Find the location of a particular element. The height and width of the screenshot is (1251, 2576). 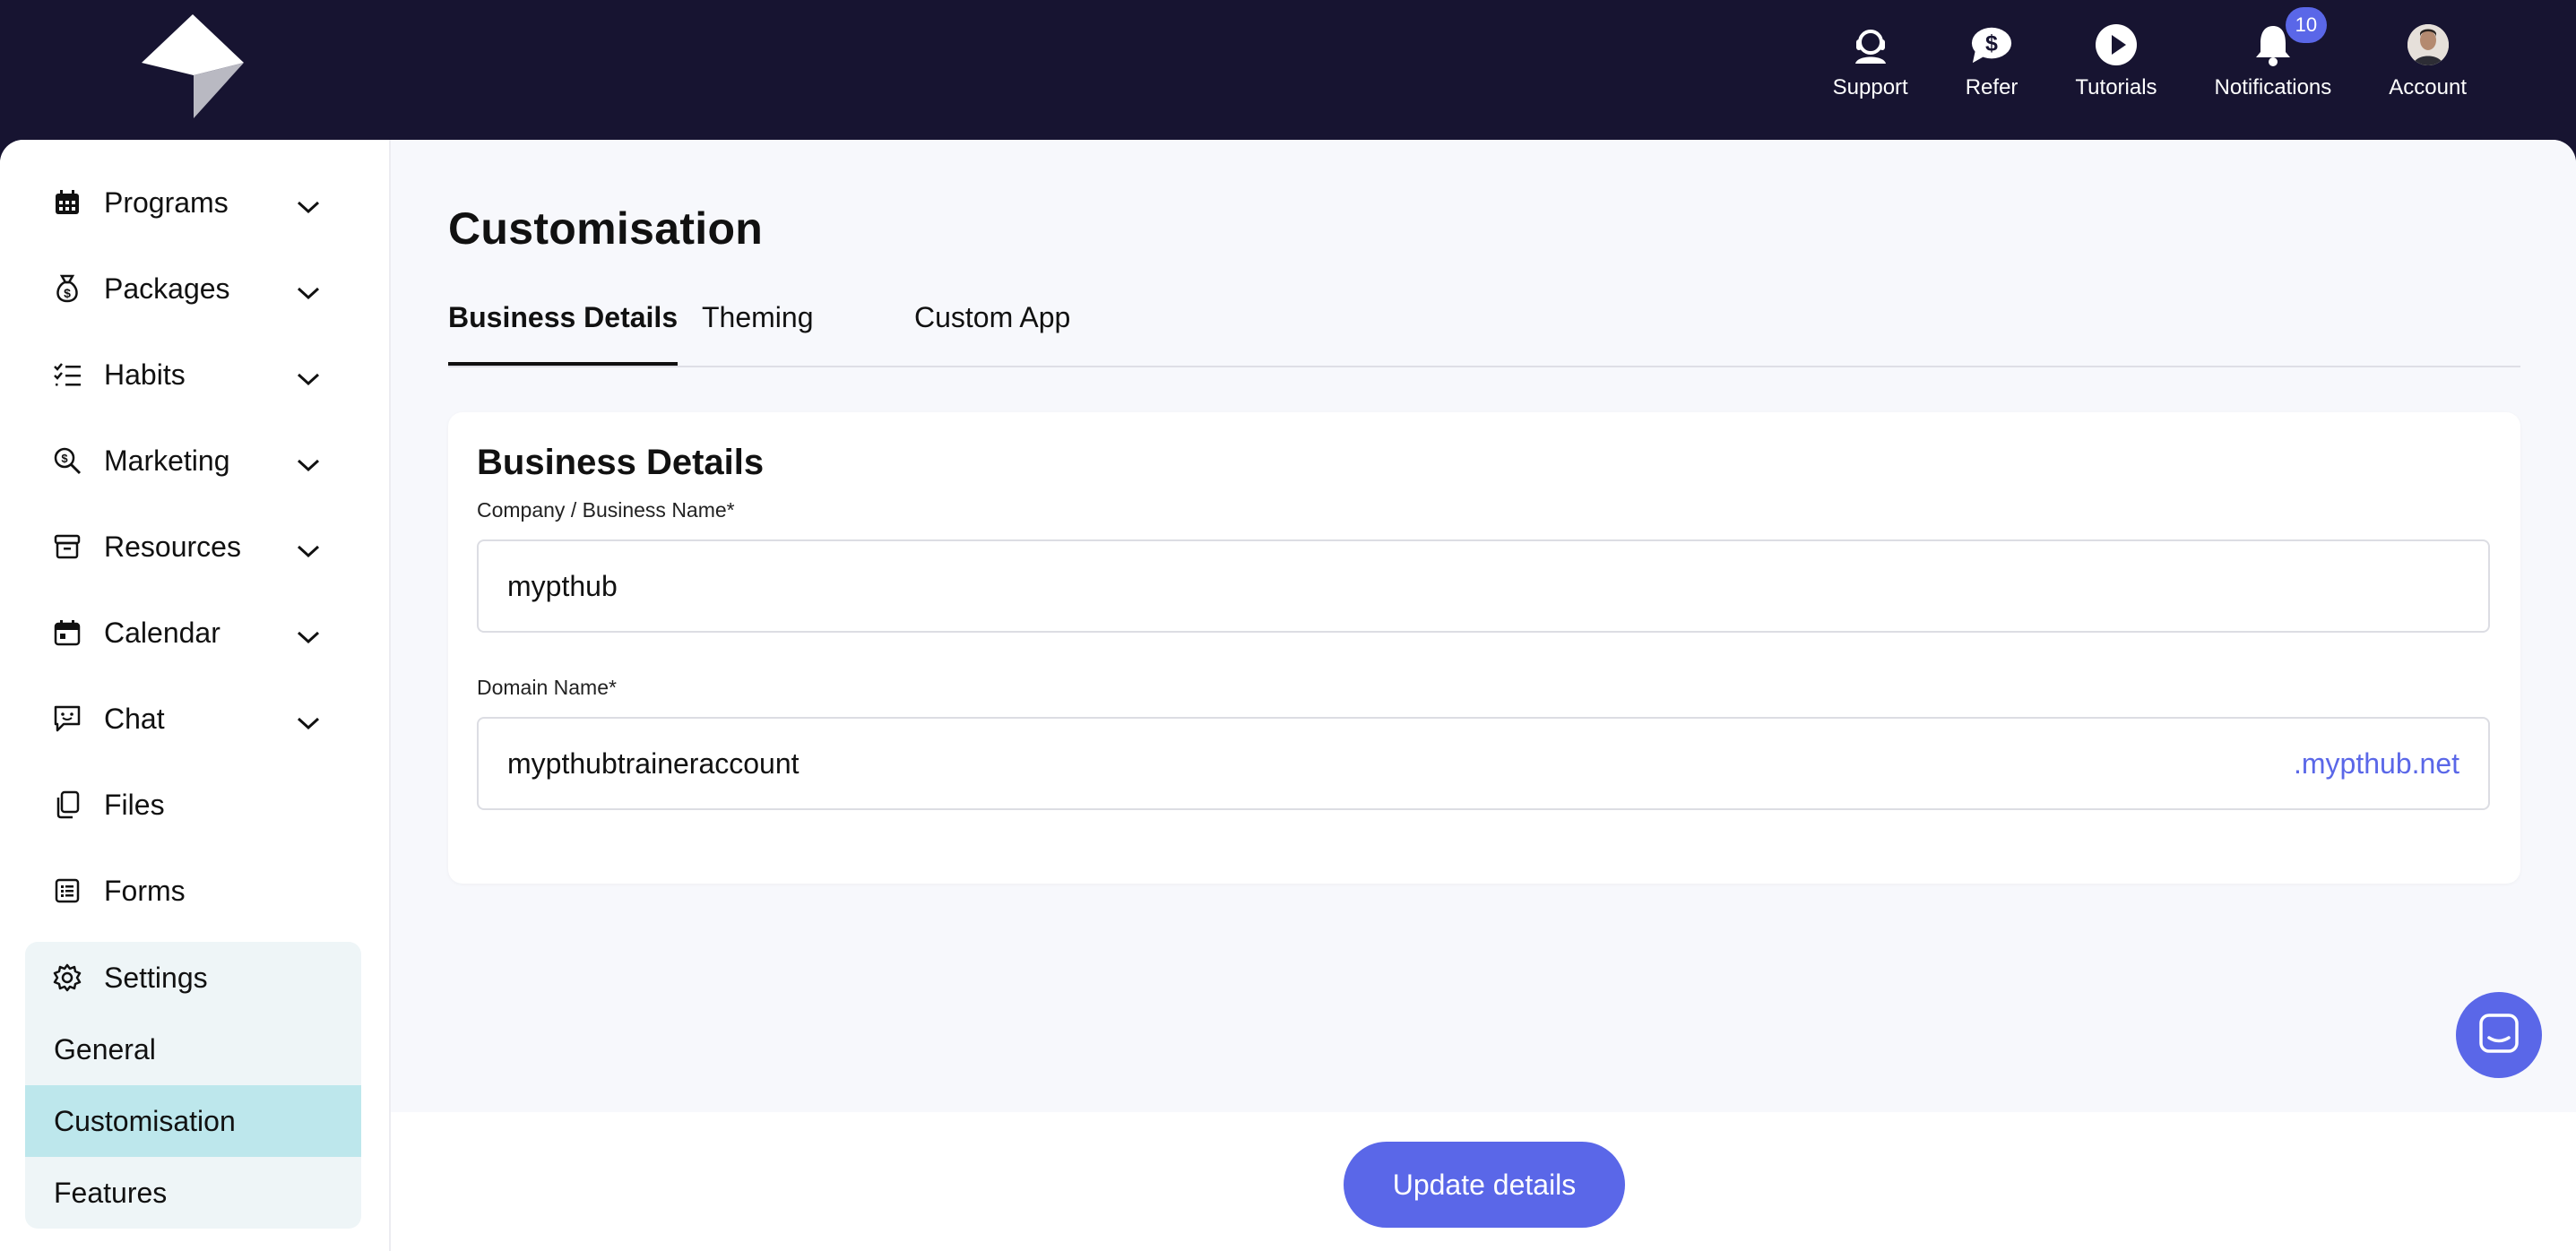

update-details-button: Update details is located at coordinates (1484, 1185).